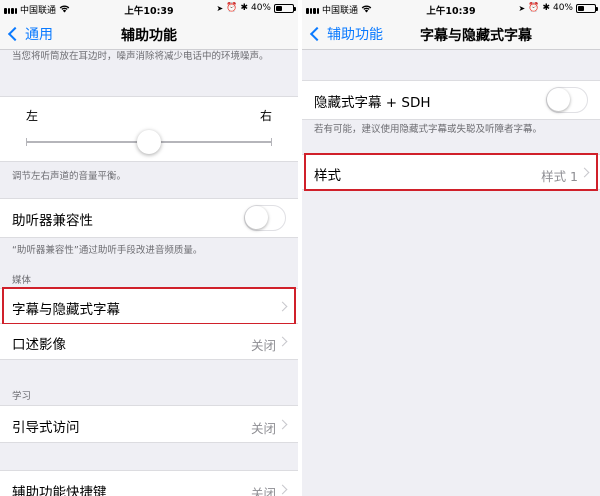  I want to click on navigation-bar: 辅助功能 字幕与隐藏式字幕, so click(451, 34).